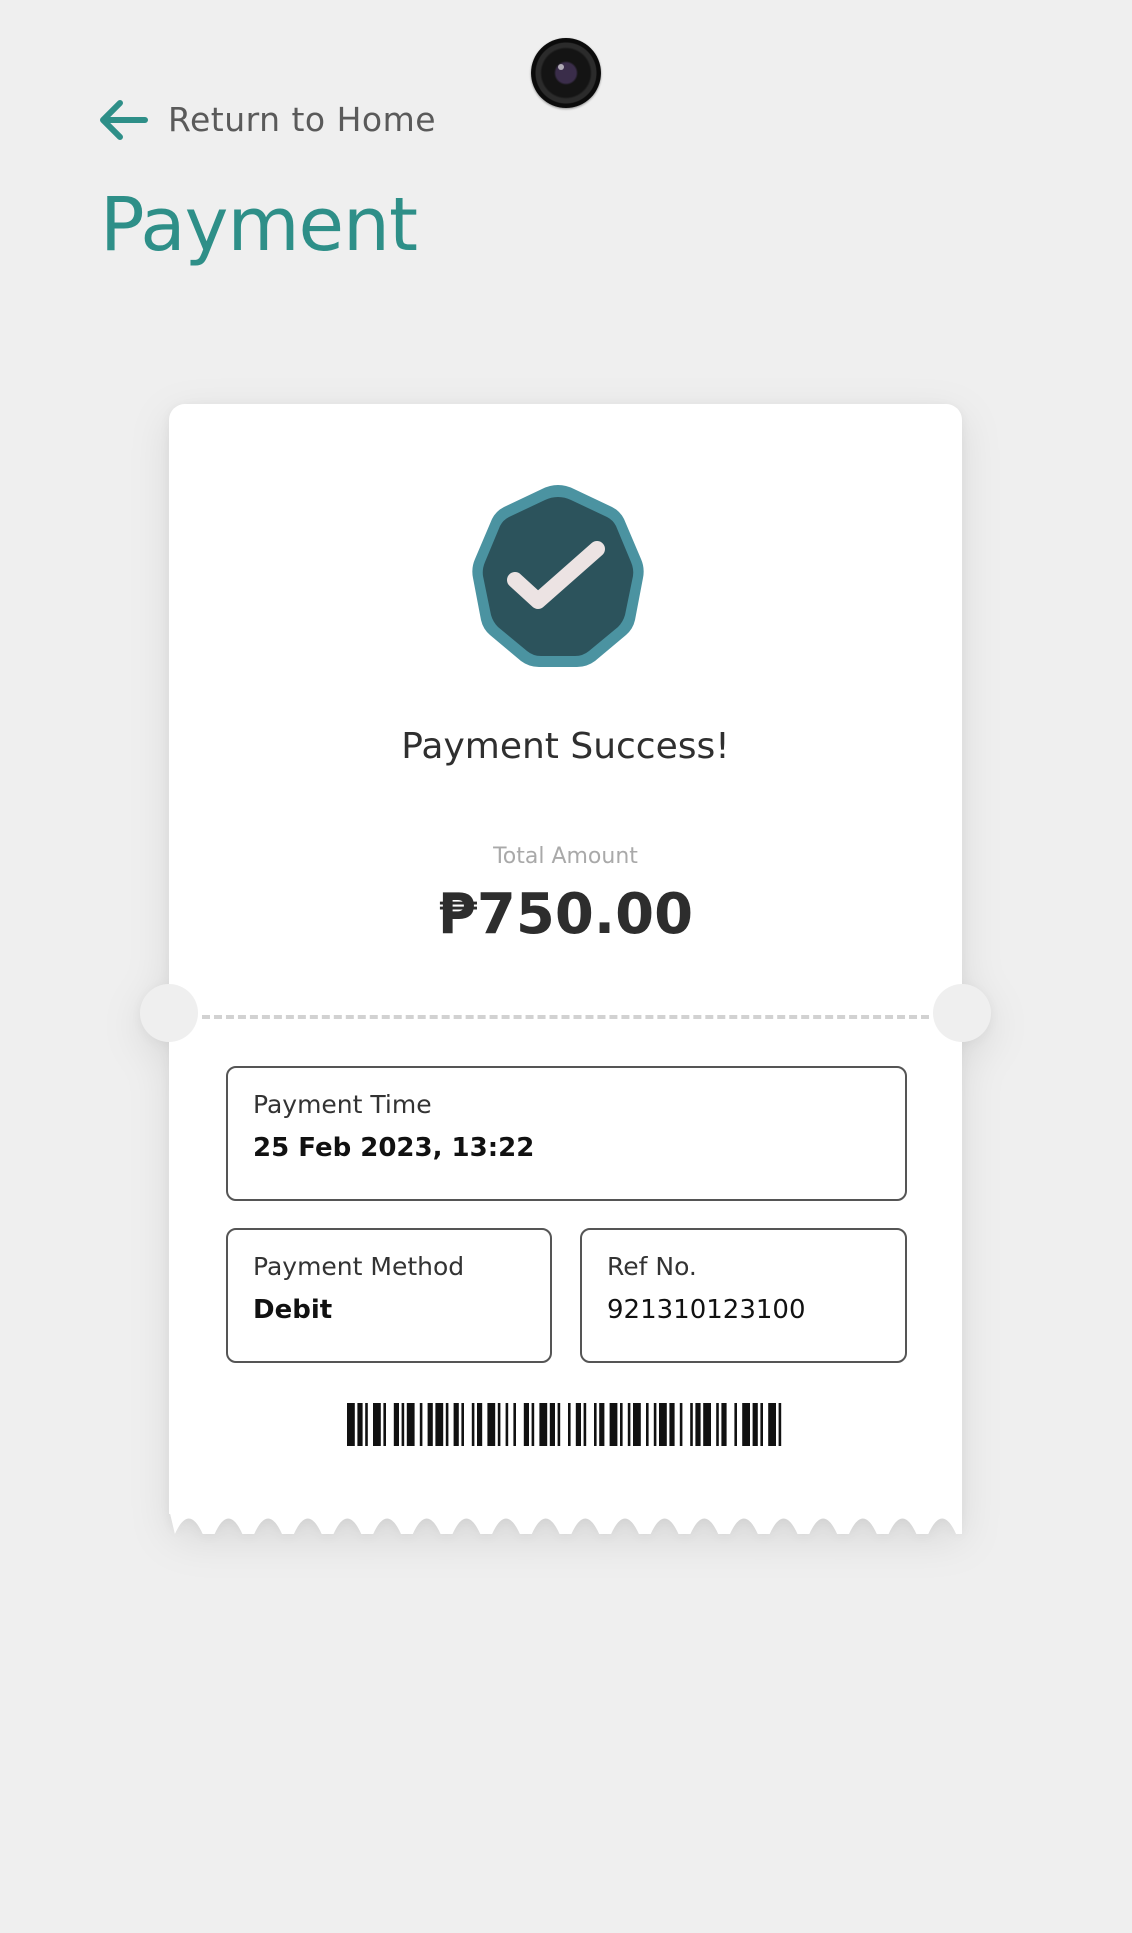 The height and width of the screenshot is (1933, 1132). Describe the element at coordinates (389, 1295) in the screenshot. I see `payment-method-box: Payment Method Debit` at that location.